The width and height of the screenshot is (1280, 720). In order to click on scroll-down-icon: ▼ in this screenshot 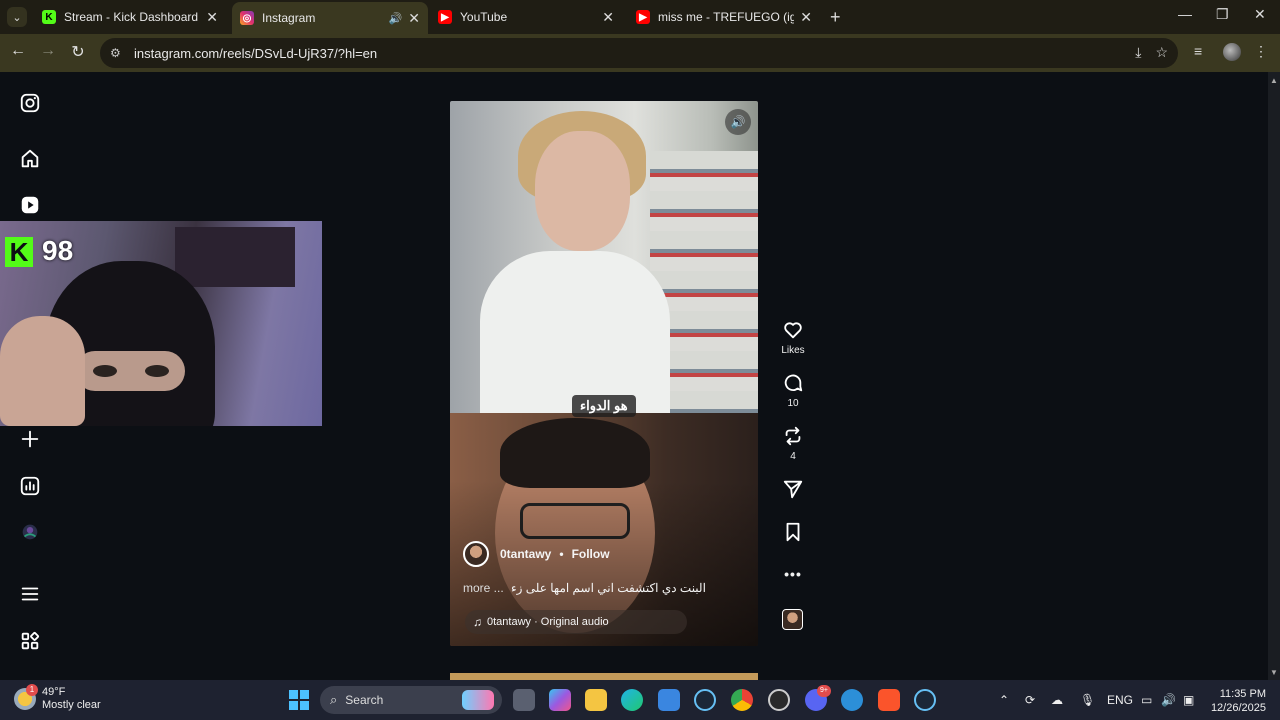, I will do `click(1274, 672)`.